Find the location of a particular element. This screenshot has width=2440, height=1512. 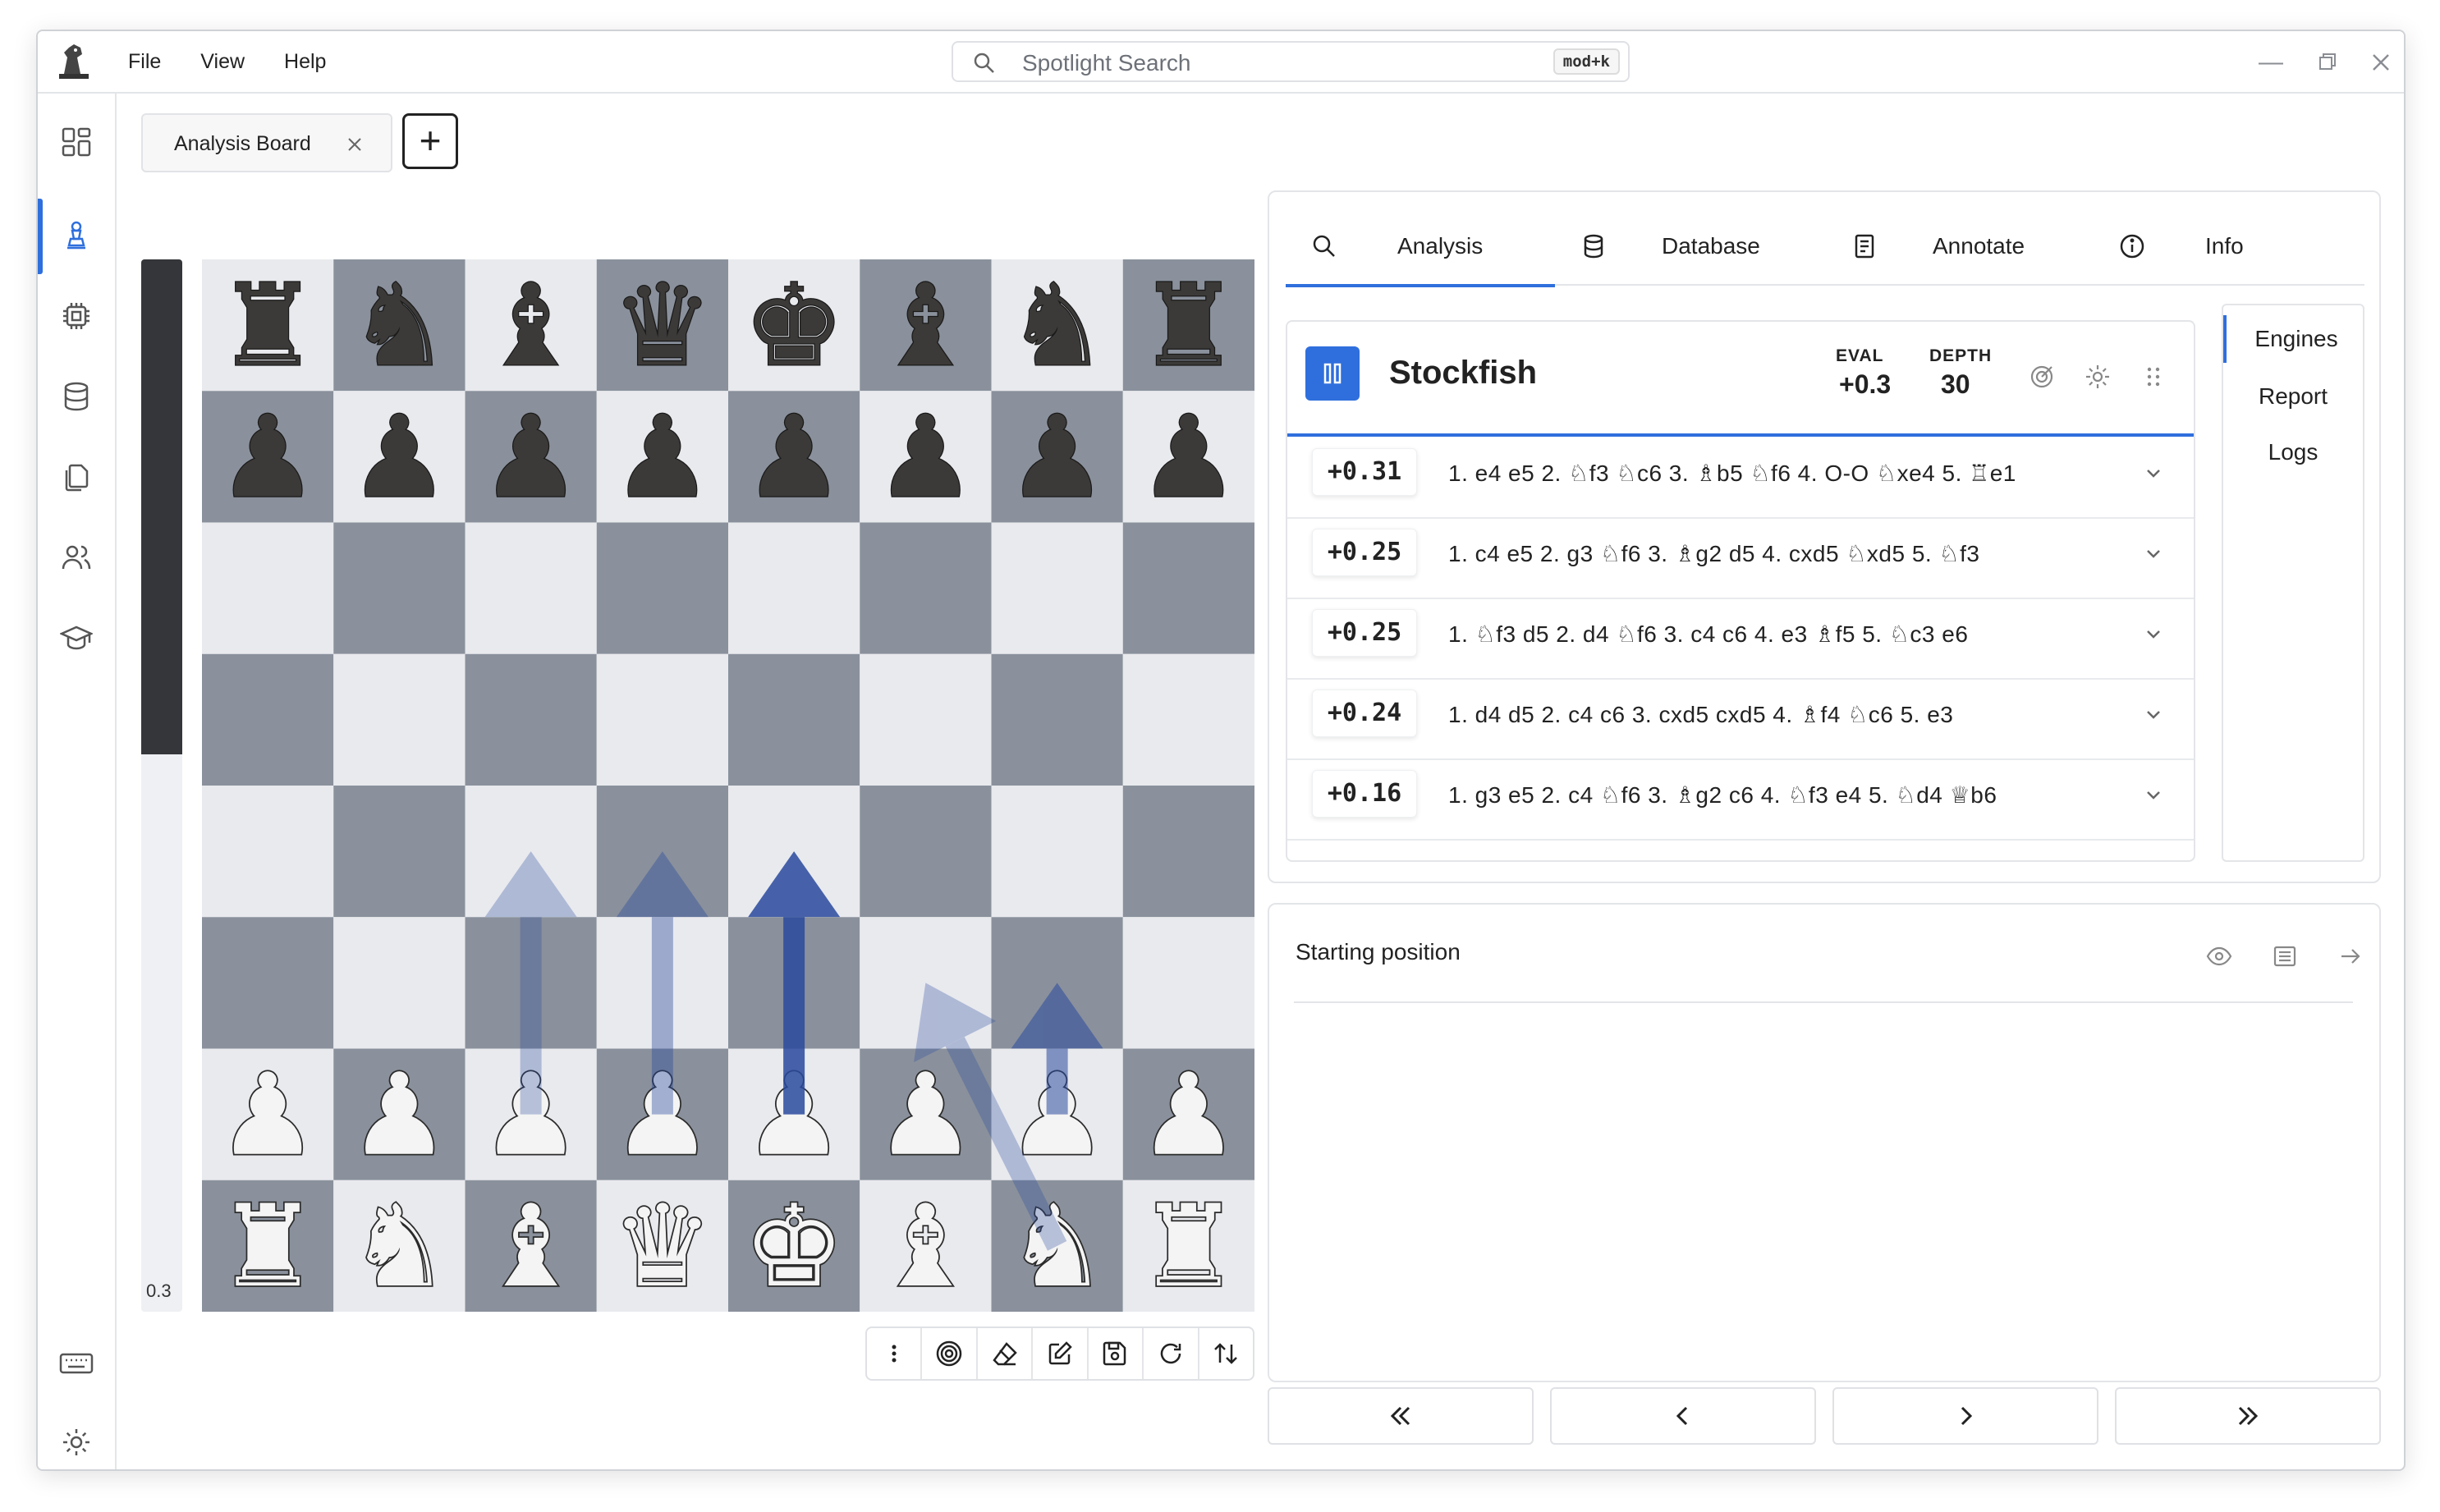

notes-icon is located at coordinates (2285, 956).